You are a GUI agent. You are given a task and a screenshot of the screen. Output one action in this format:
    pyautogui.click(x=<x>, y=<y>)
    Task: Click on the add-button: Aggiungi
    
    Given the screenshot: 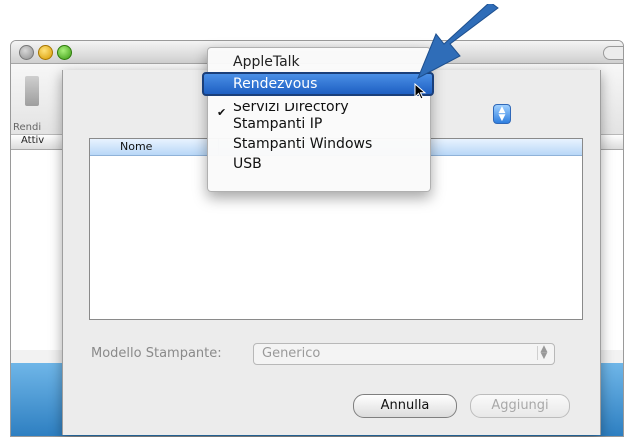 What is the action you would take?
    pyautogui.click(x=520, y=406)
    